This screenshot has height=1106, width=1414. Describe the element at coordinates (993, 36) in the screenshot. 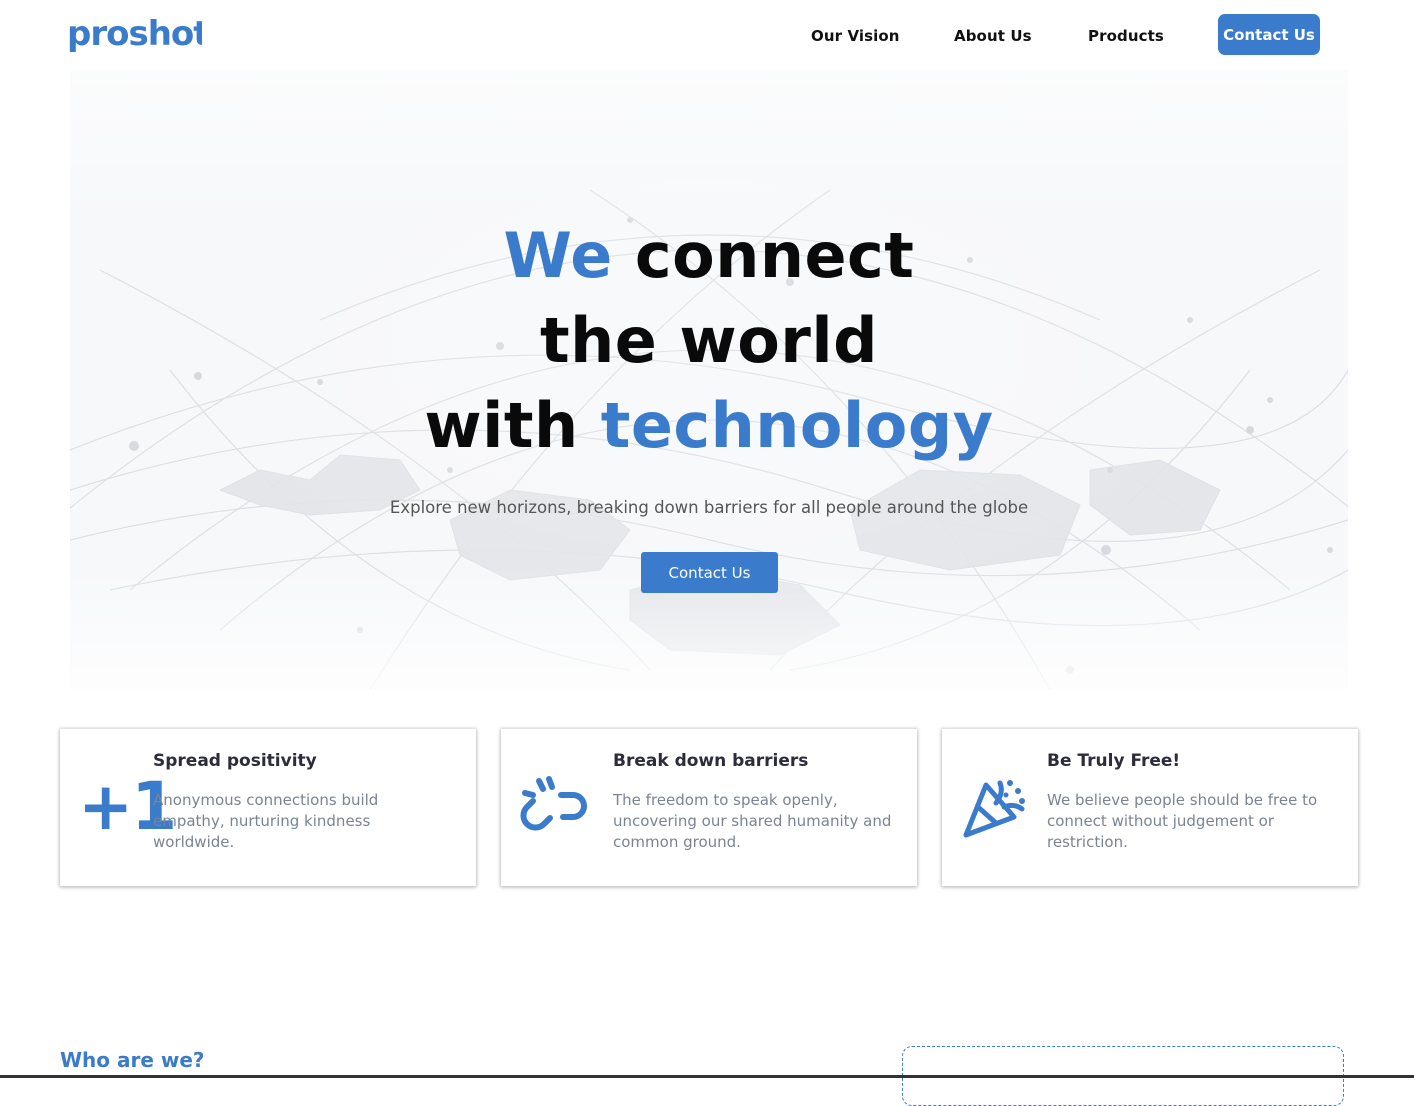

I see `nav-about-us: About Us` at that location.